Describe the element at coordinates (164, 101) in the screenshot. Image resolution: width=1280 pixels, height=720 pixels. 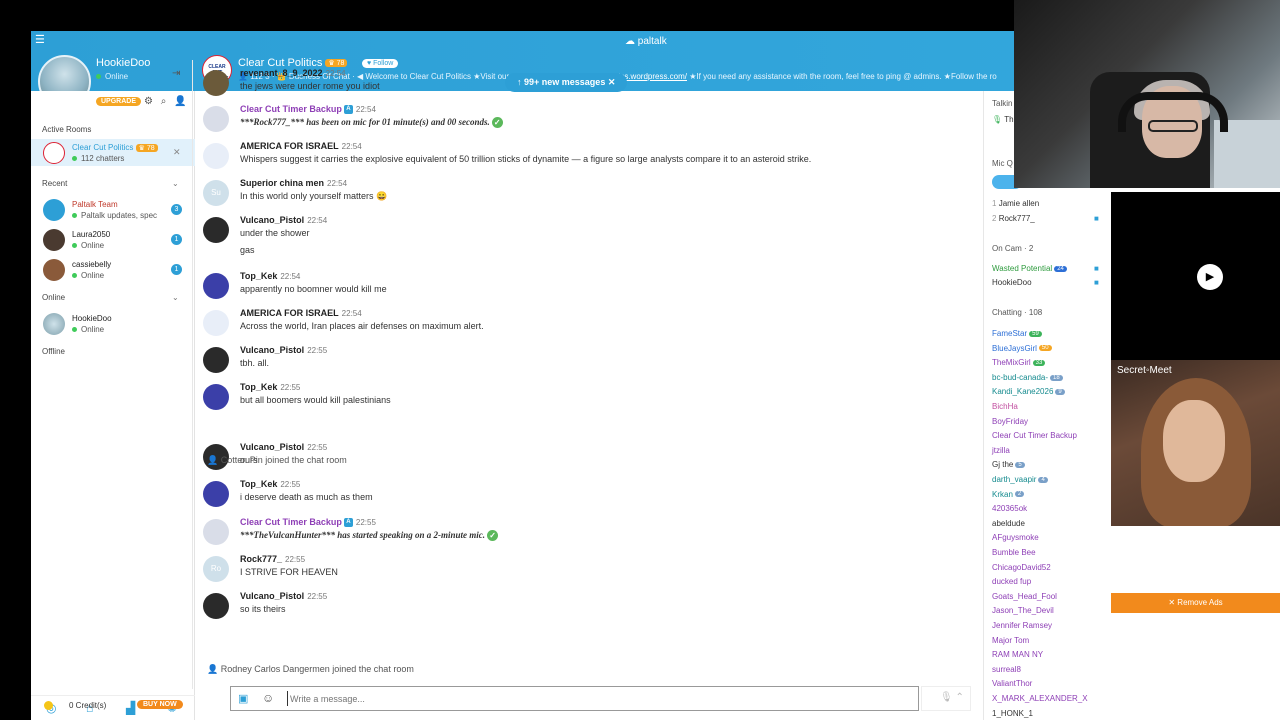
I see `search-icon: ⌕` at that location.